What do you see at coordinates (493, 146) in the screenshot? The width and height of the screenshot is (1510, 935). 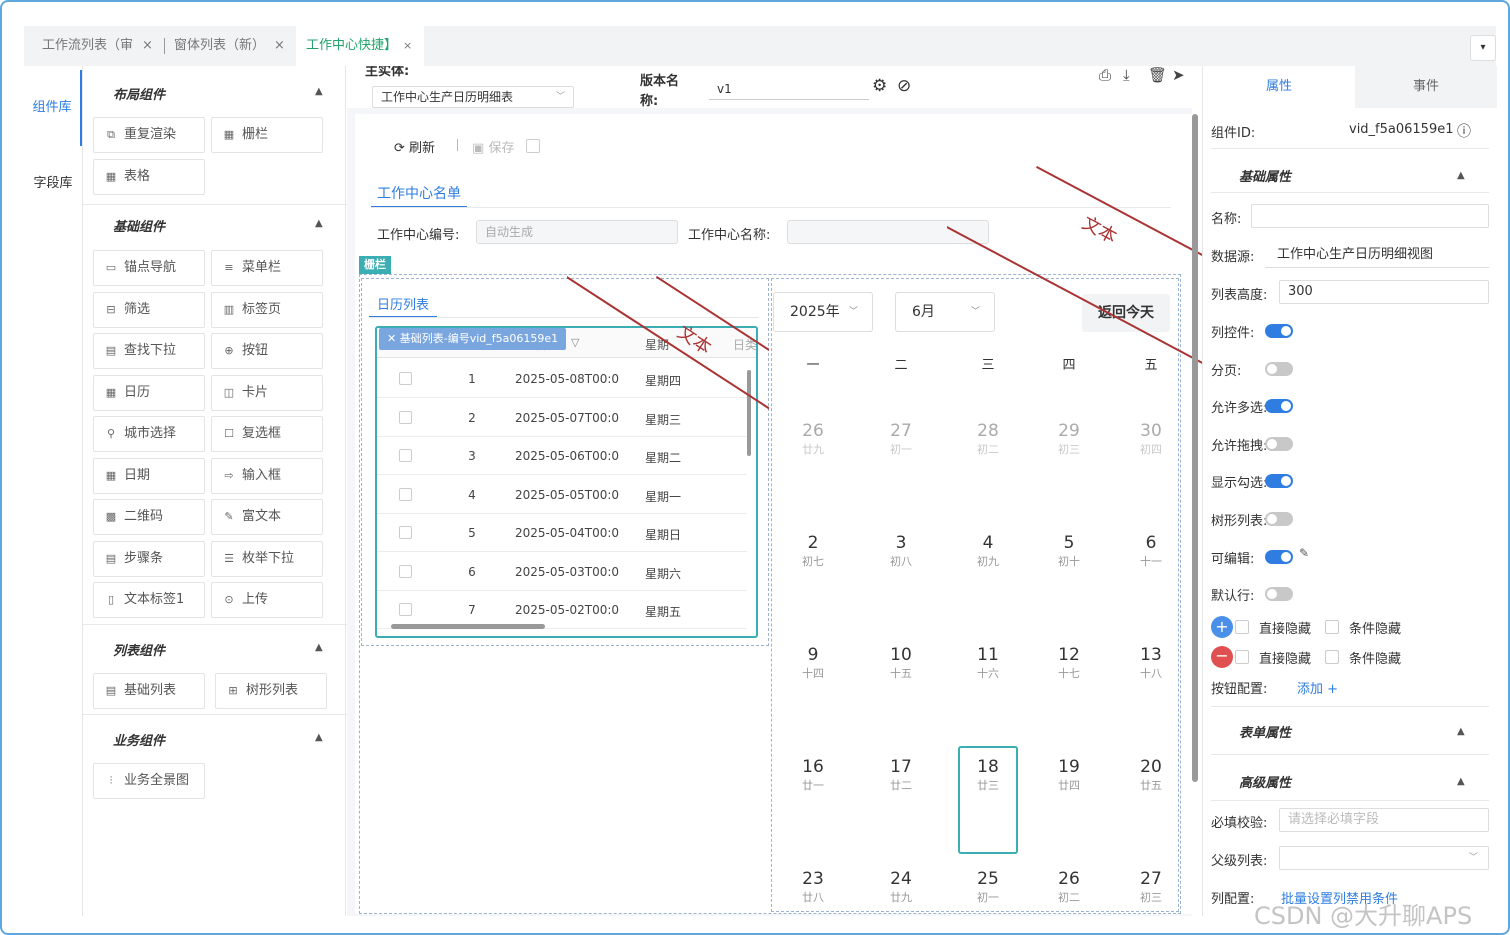 I see `save-button: ▣ 保存` at bounding box center [493, 146].